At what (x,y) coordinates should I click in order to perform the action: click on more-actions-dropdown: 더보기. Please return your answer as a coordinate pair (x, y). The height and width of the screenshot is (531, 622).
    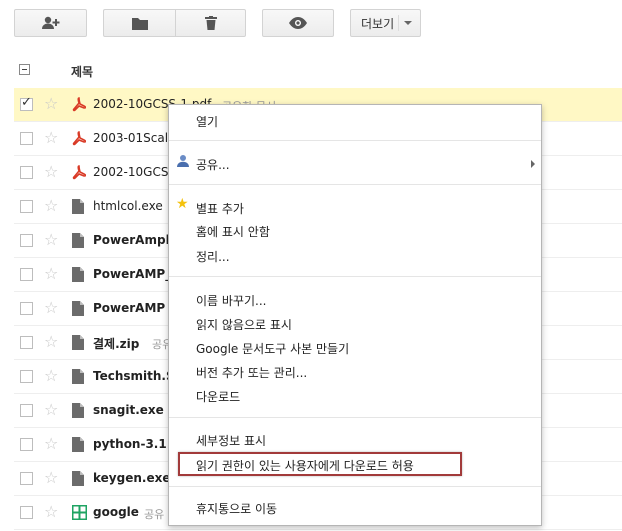
    Looking at the image, I should click on (385, 23).